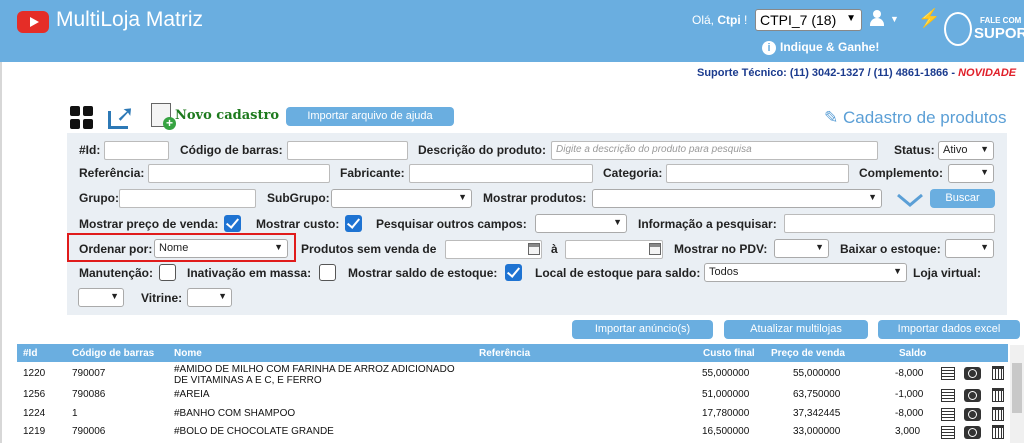 This screenshot has height=443, width=1024. Describe the element at coordinates (423, 273) in the screenshot. I see `mostrar-saldo-label: Mostrar saldo de estoque:` at that location.